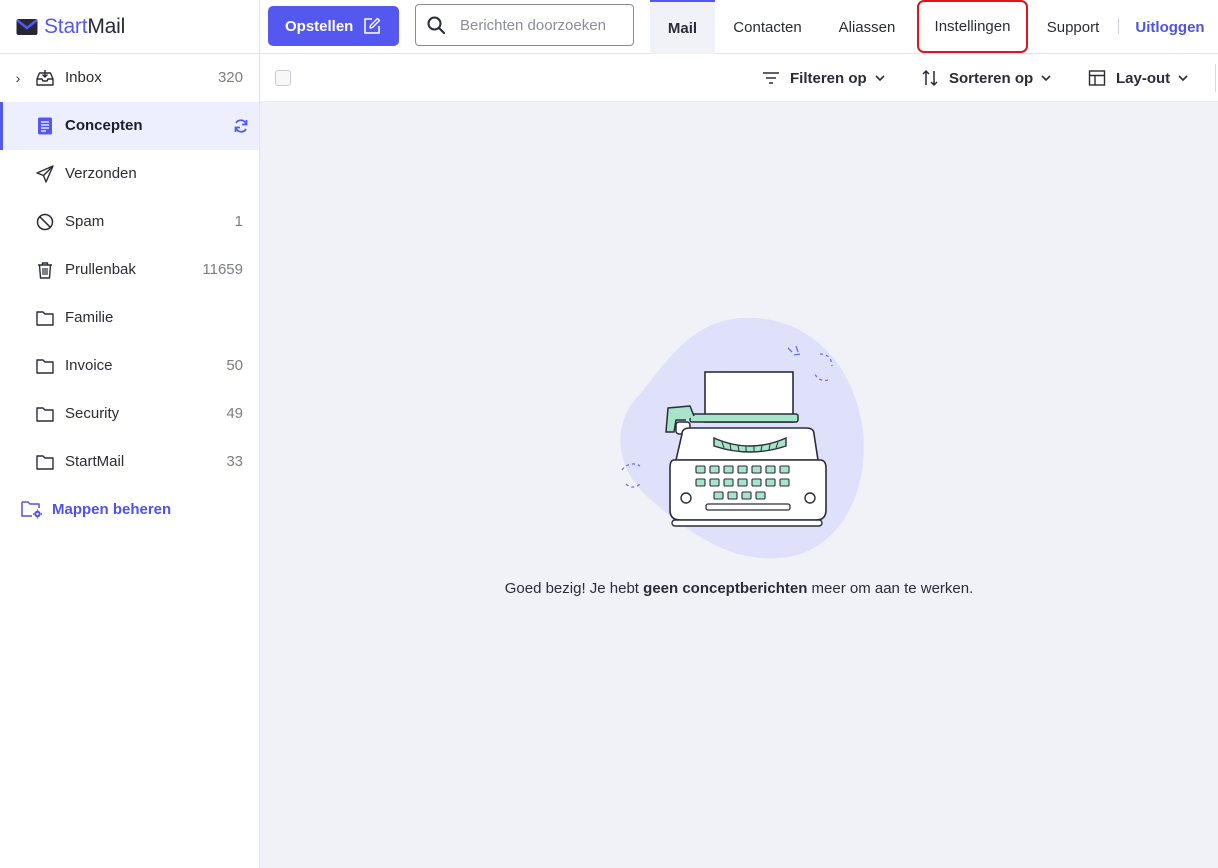 The height and width of the screenshot is (868, 1218). What do you see at coordinates (1073, 27) in the screenshot?
I see `tab-support: Support` at bounding box center [1073, 27].